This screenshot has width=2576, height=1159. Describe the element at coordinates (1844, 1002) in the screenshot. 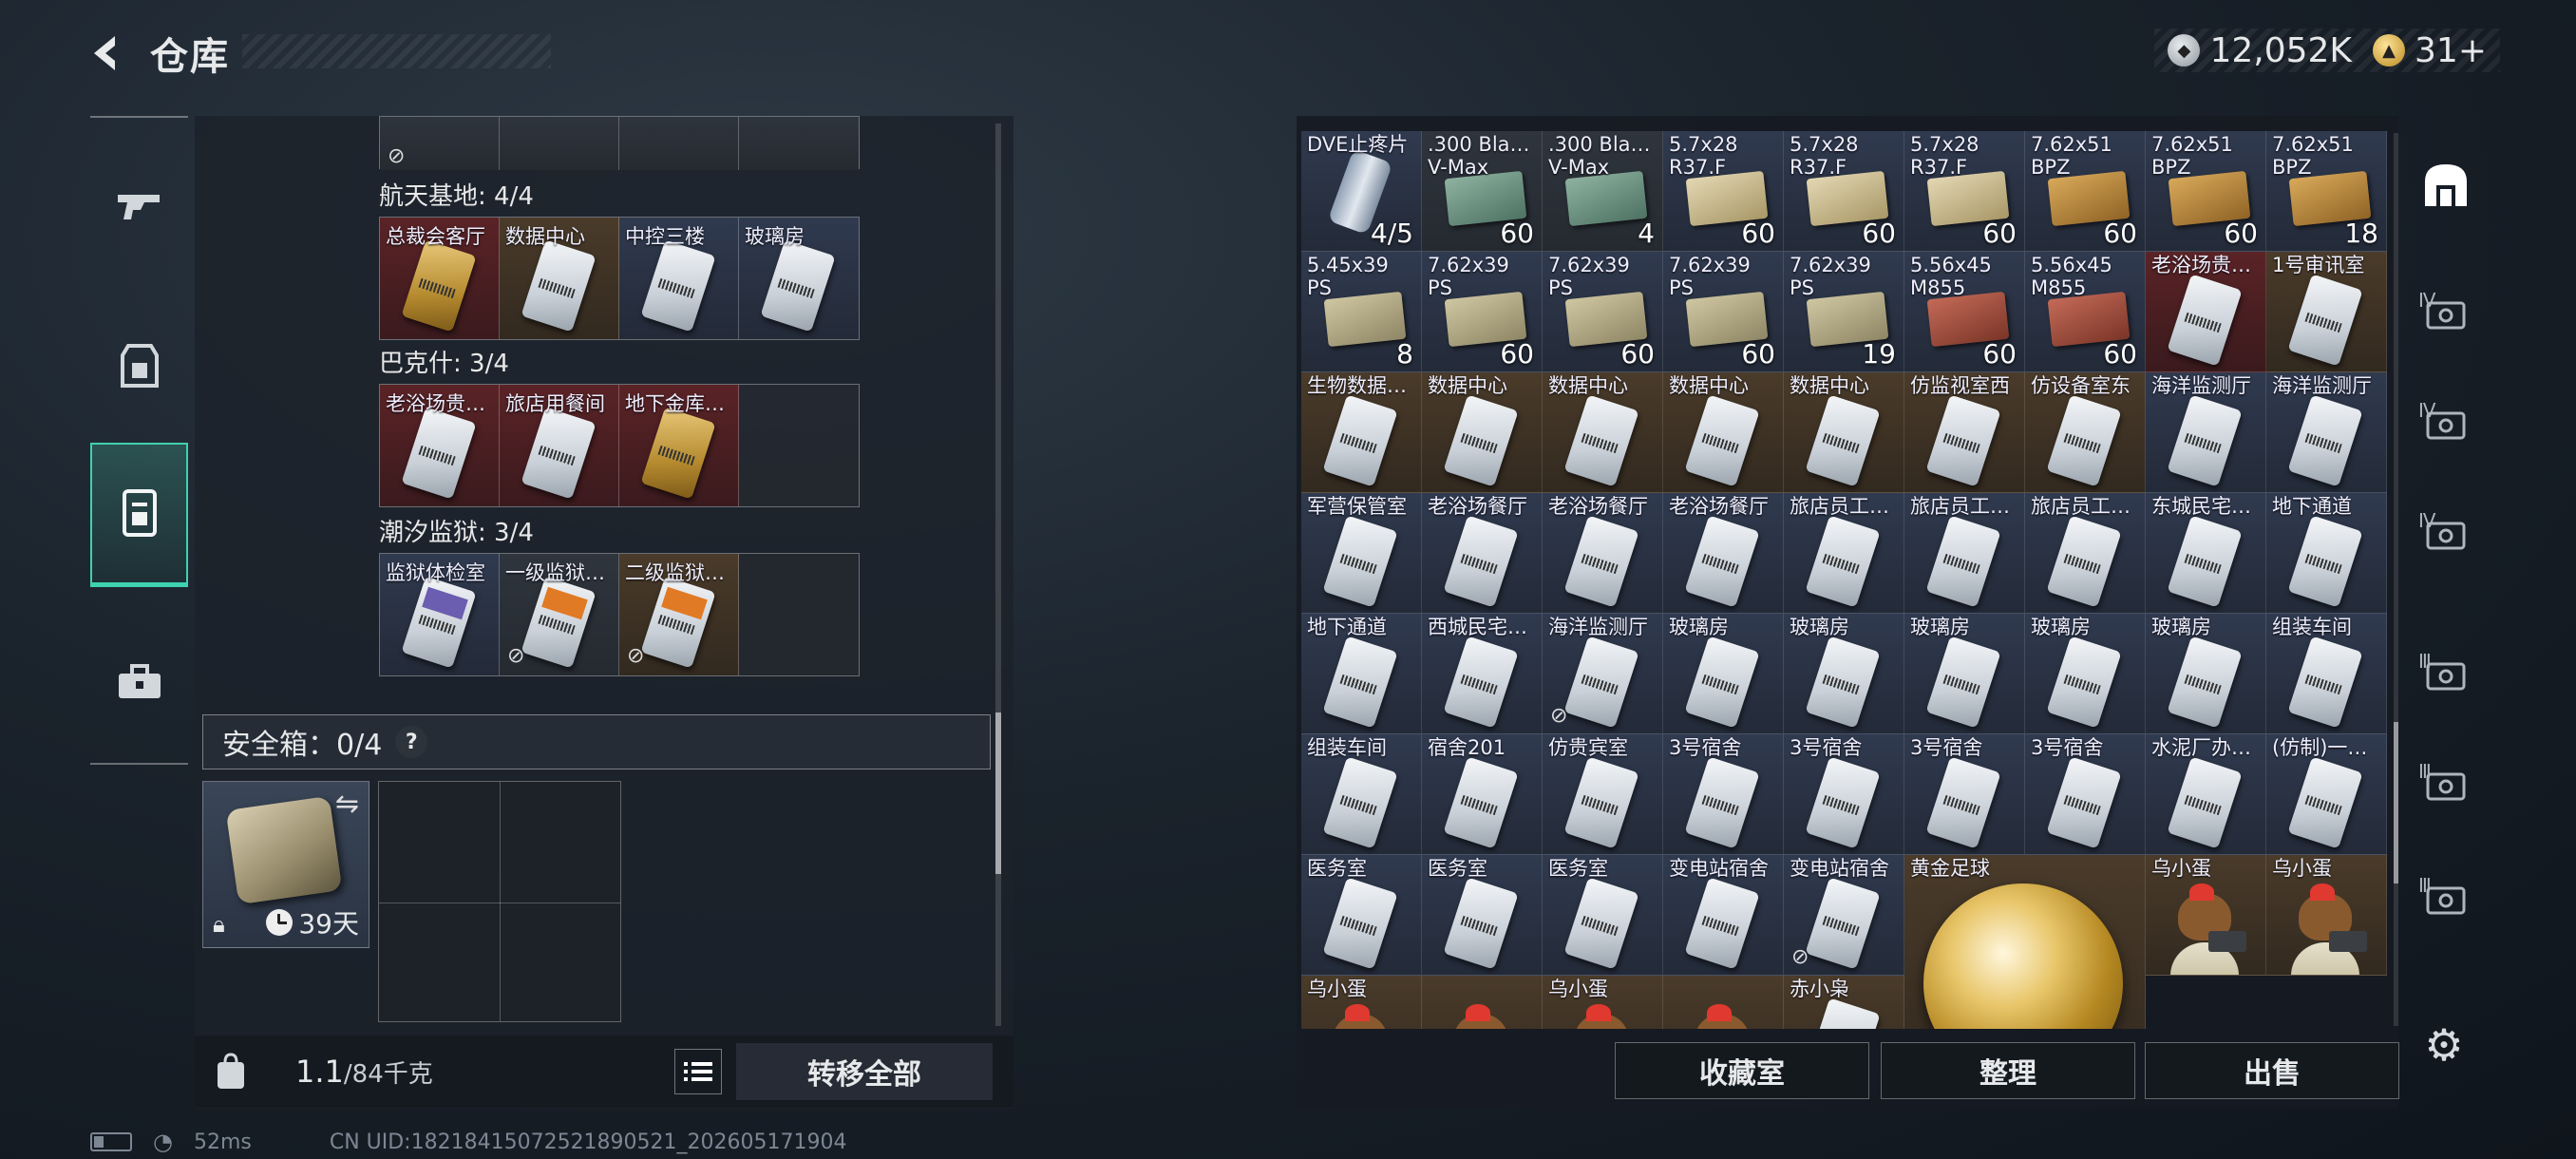

I see `inventory-item: 赤小枭` at that location.